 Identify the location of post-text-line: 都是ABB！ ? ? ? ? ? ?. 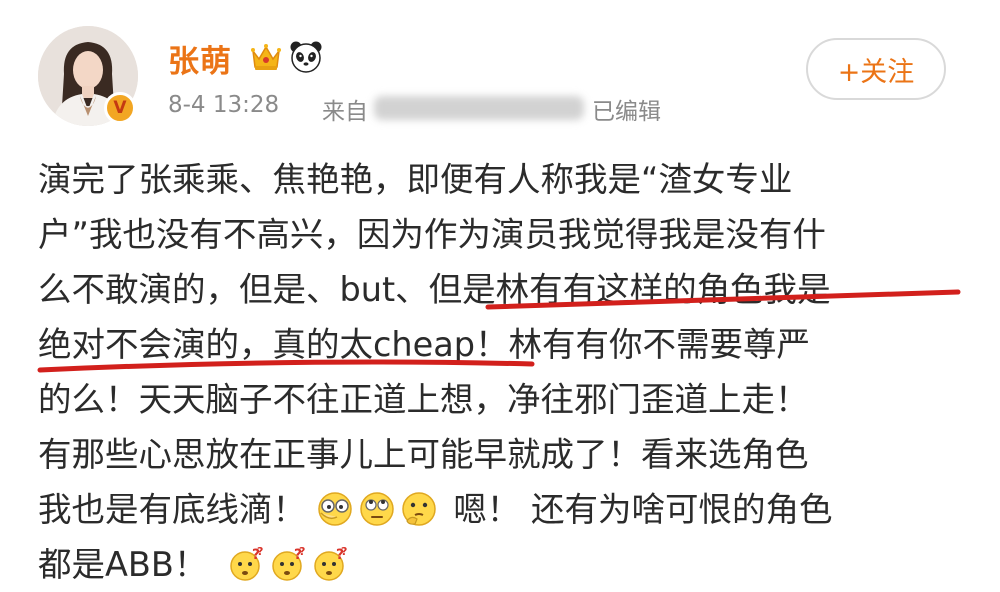
(508, 564).